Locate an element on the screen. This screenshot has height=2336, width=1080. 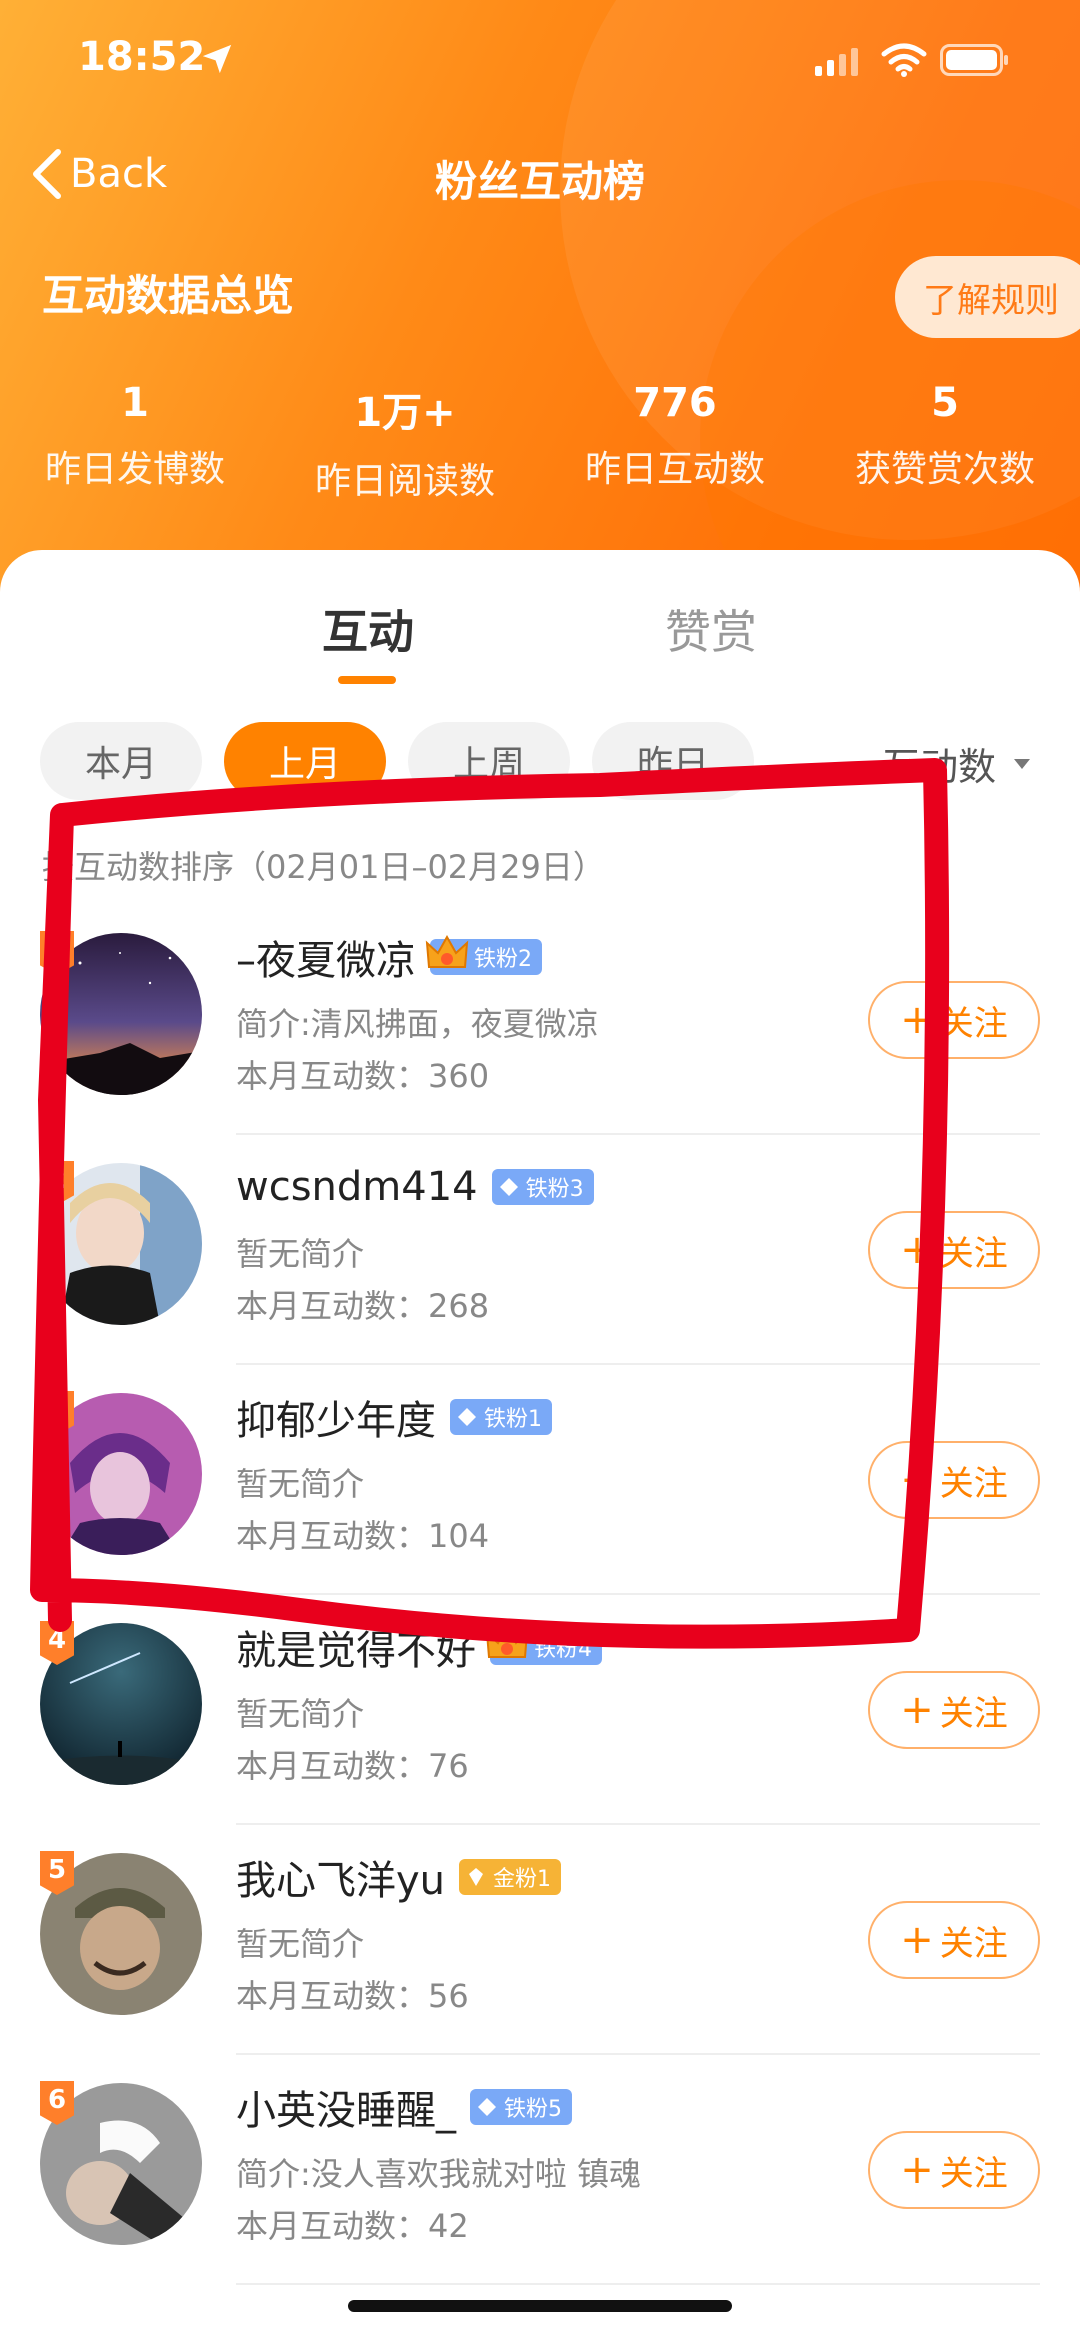
divider is located at coordinates (638, 2284).